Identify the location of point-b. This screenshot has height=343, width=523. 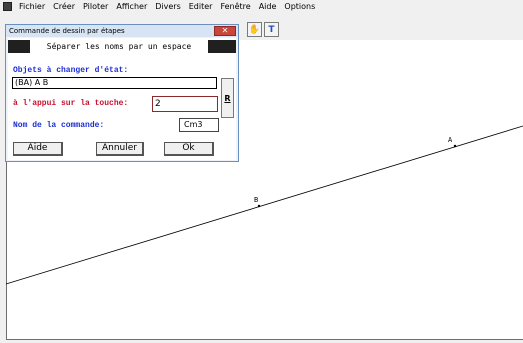
(259, 206).